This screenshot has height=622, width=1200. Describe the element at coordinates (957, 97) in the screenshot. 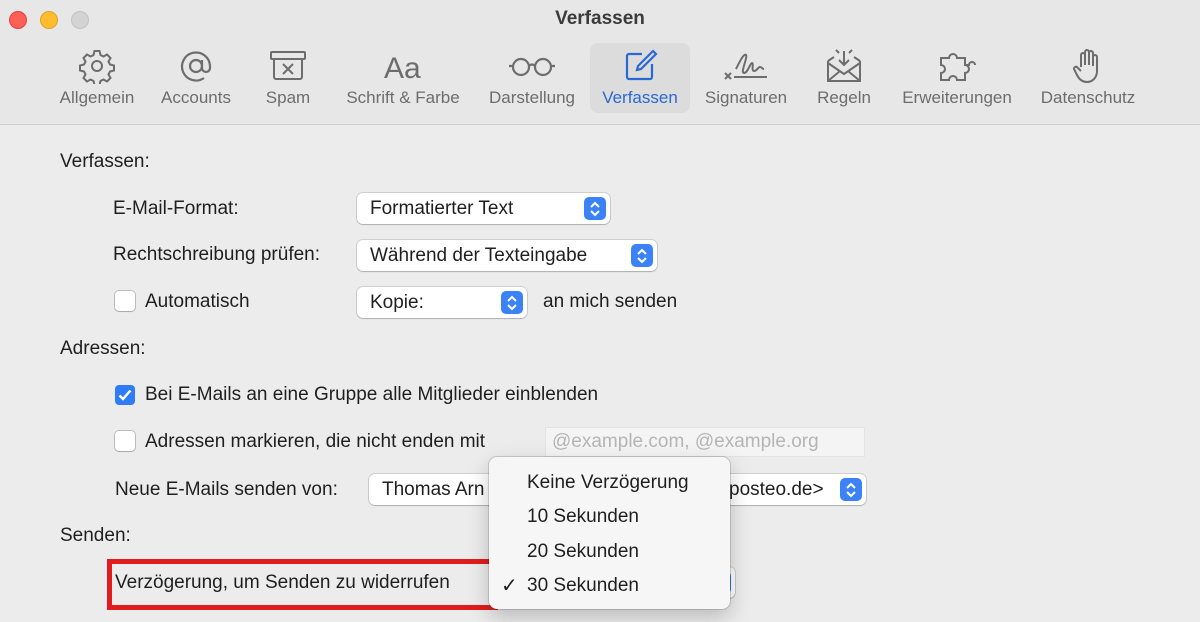

I see `tab-label: Erweiterungen` at that location.